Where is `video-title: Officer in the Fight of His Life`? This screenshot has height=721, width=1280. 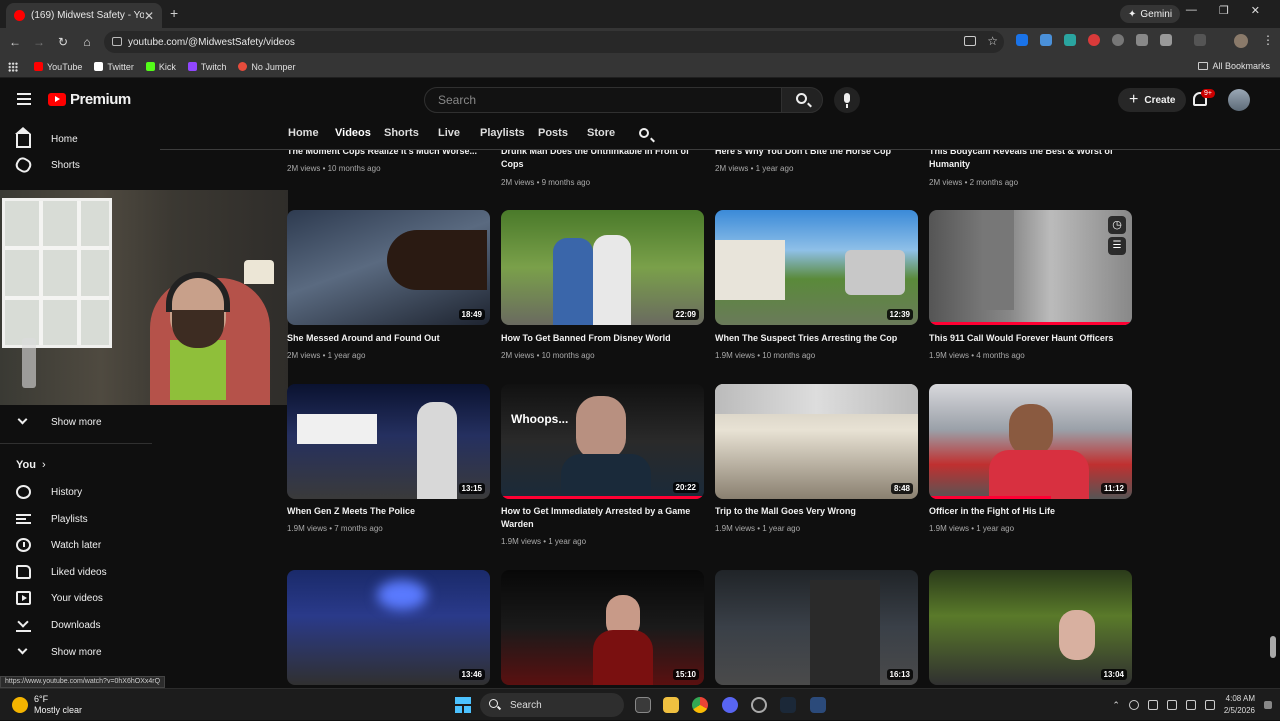
video-title: Officer in the Fight of His Life is located at coordinates (1029, 511).